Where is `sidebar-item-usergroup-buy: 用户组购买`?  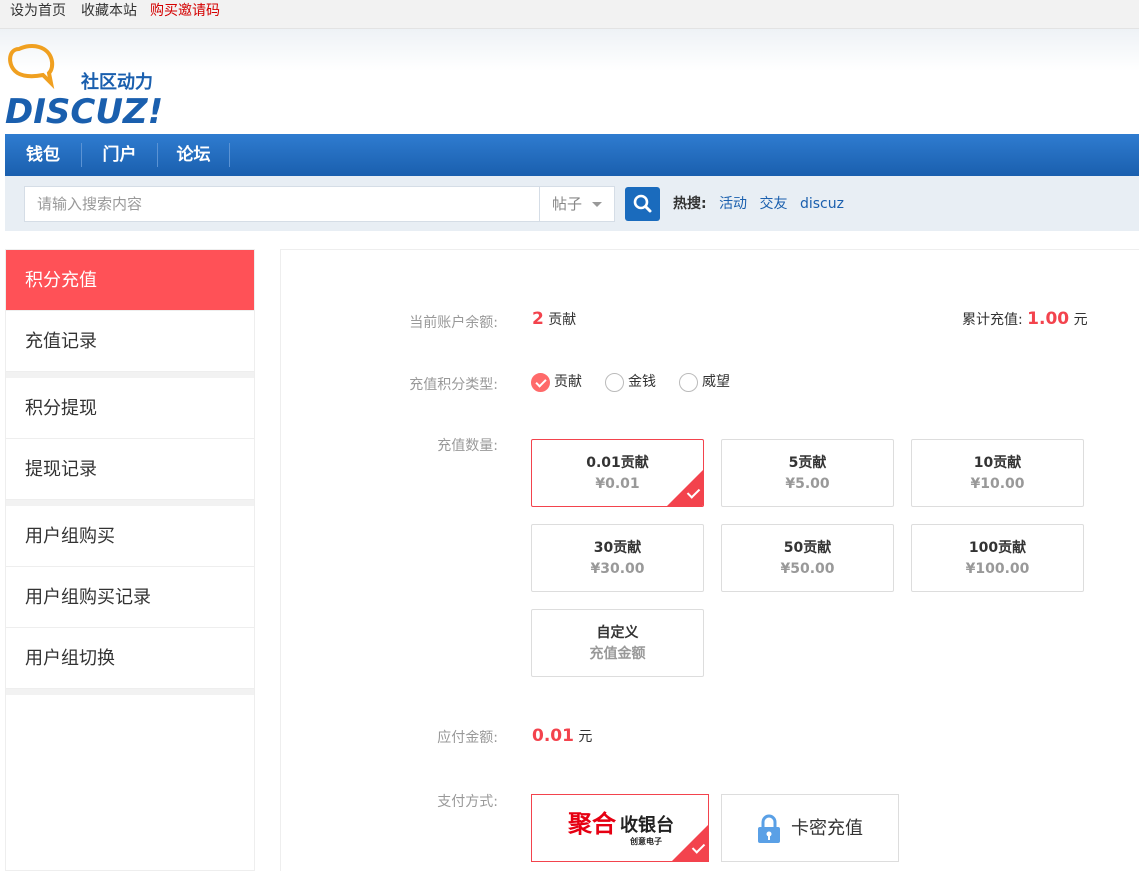 sidebar-item-usergroup-buy: 用户组购买 is located at coordinates (130, 536).